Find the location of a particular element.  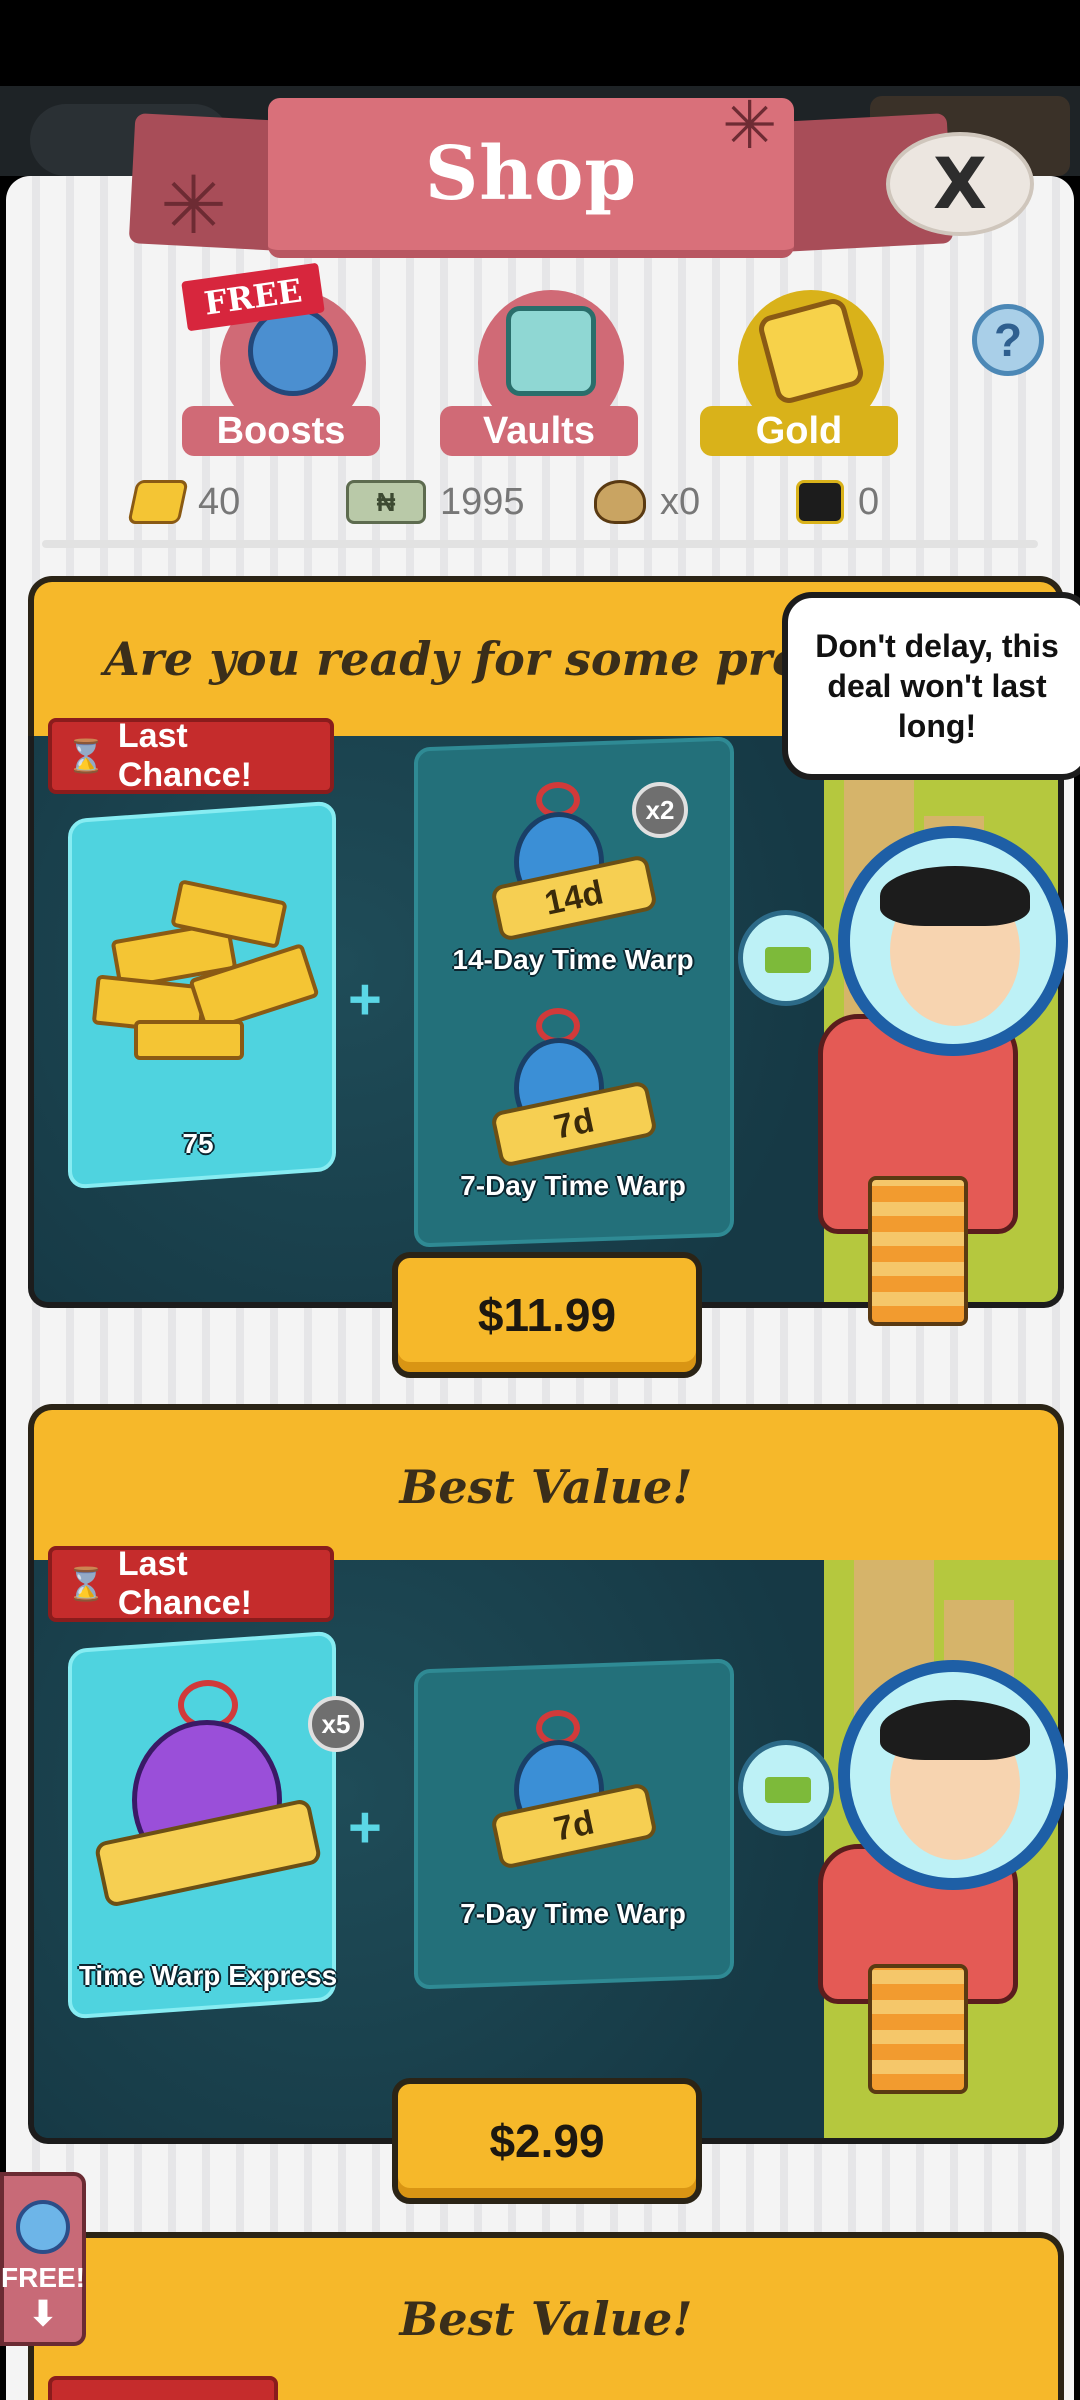

currency-gold: 40 is located at coordinates (184, 502).